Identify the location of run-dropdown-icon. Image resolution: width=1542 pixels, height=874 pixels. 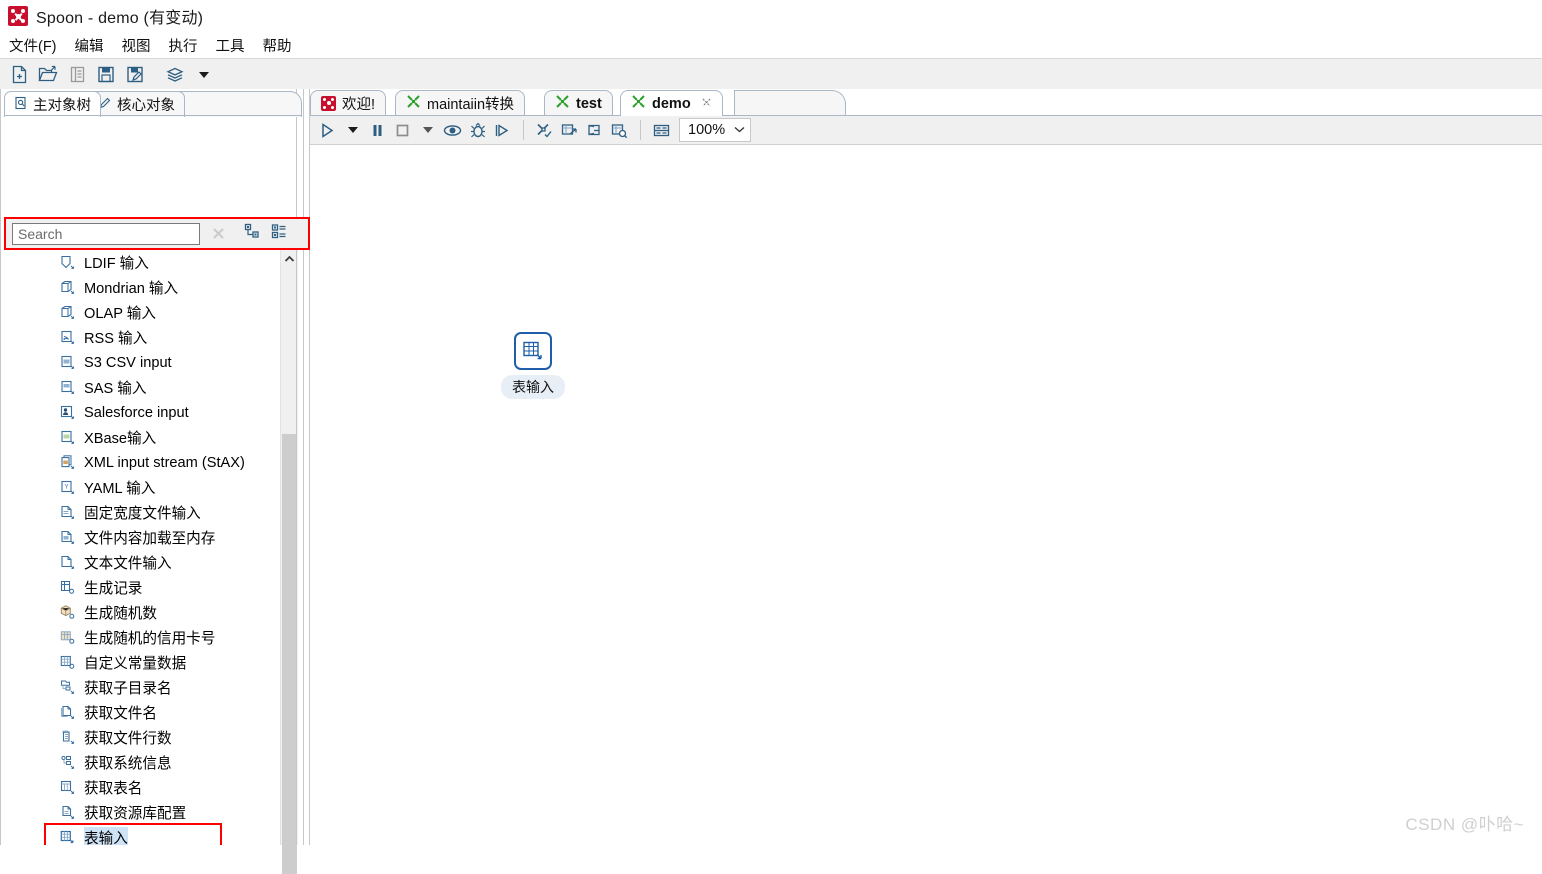
(352, 130).